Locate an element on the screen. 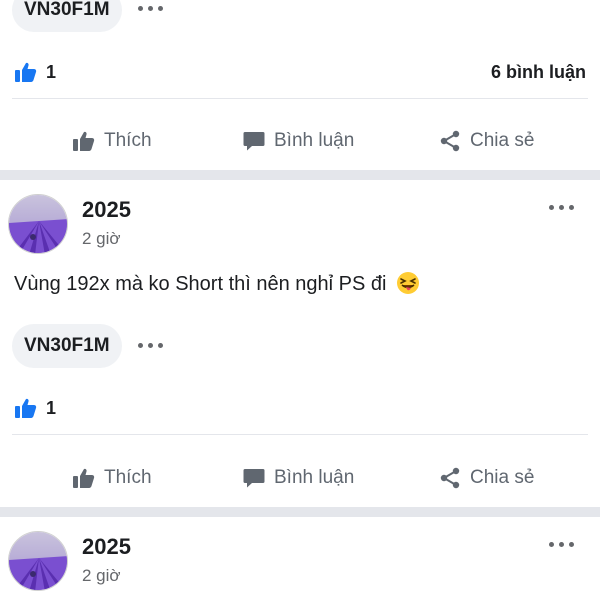 The image size is (600, 600). post1-comment-count: 6 bình luận is located at coordinates (538, 72).